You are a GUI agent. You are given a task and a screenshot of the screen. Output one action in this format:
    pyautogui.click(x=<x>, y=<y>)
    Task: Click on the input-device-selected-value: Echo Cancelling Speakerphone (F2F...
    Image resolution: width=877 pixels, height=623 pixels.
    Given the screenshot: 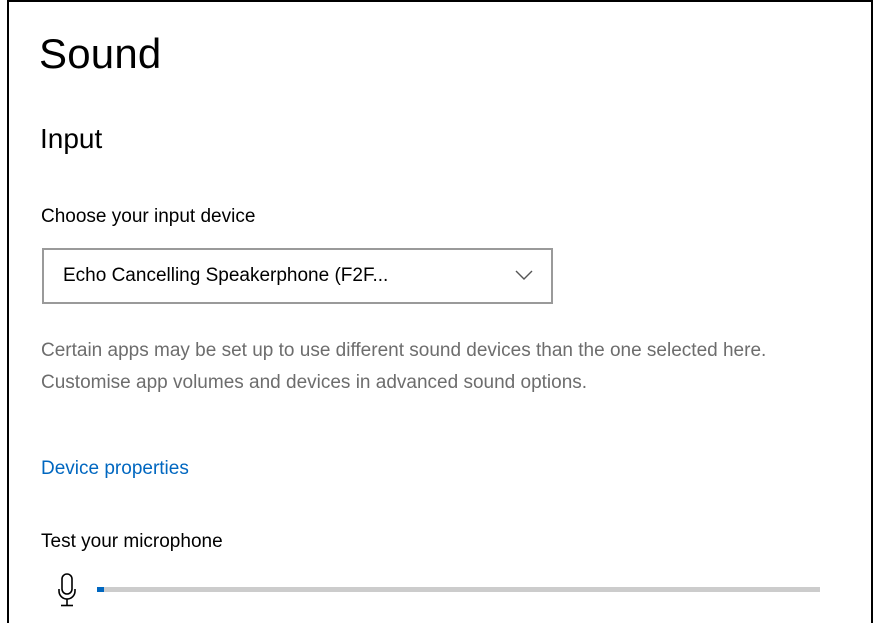 What is the action you would take?
    pyautogui.click(x=226, y=275)
    